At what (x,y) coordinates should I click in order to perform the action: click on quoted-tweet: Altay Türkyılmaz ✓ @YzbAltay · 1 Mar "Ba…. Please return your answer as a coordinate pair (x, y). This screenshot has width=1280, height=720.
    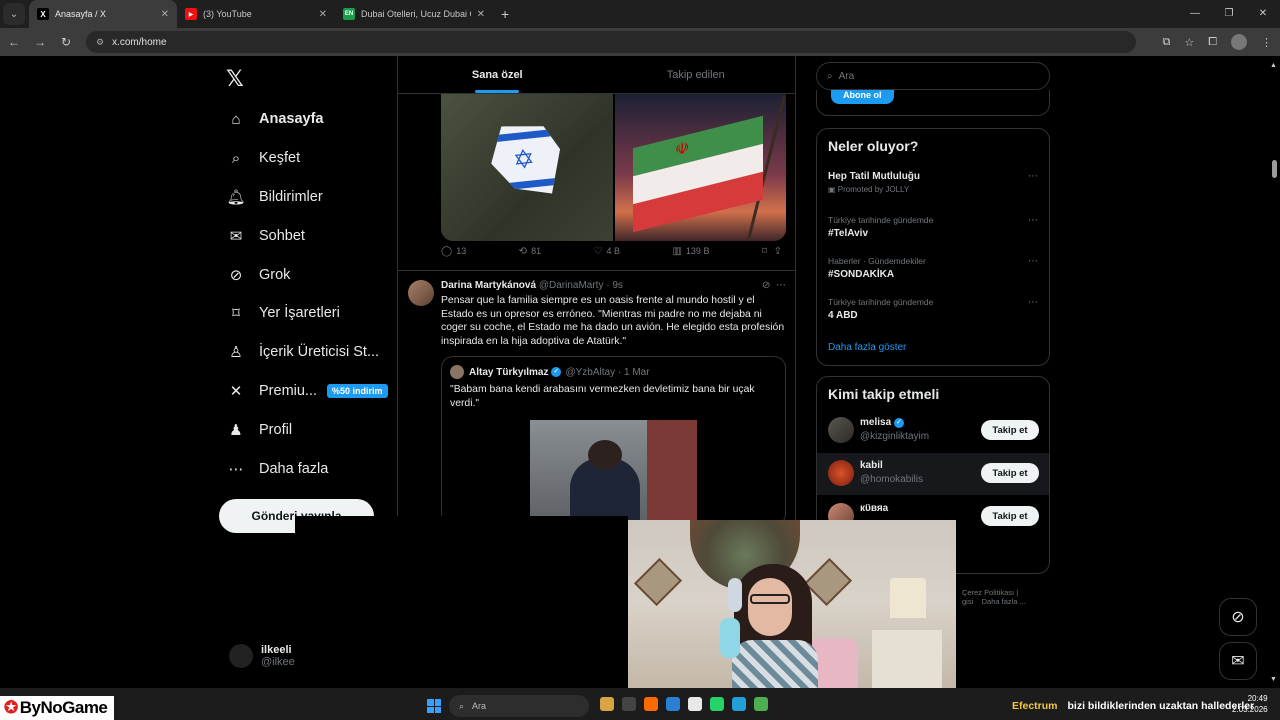
    Looking at the image, I should click on (613, 441).